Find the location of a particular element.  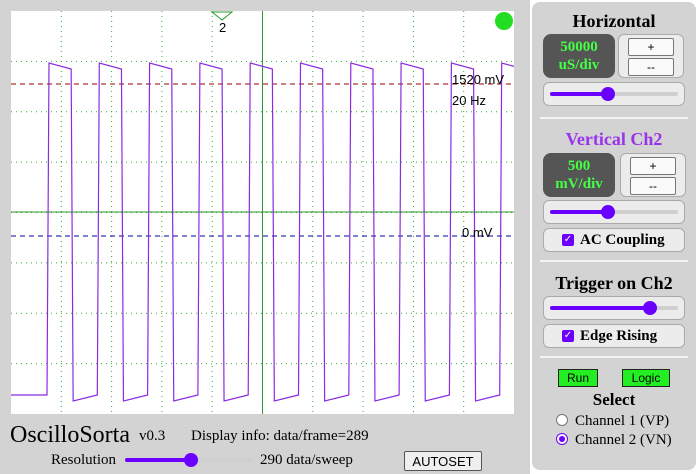

resolution-slider is located at coordinates (189, 460).